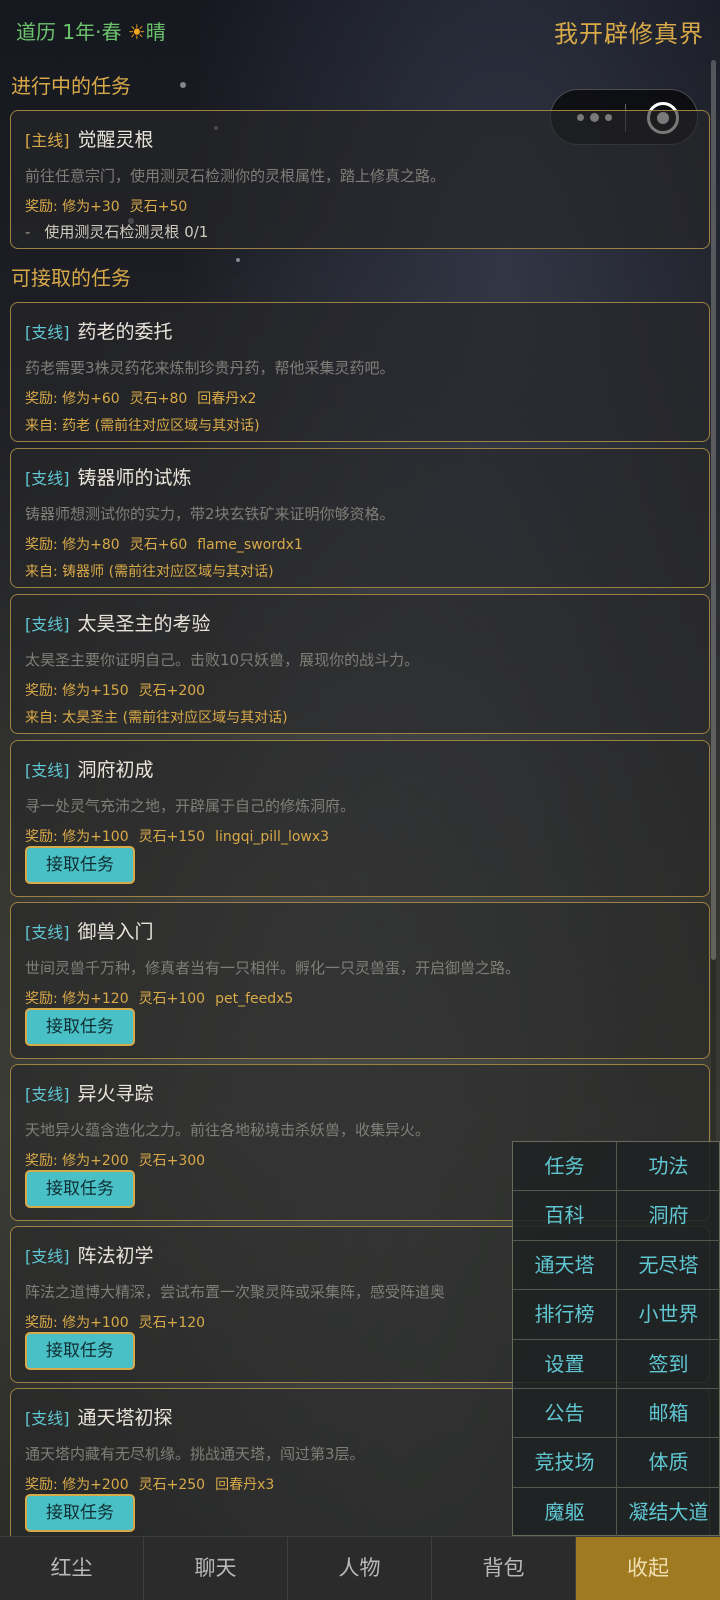  Describe the element at coordinates (668, 1513) in the screenshot. I see `menu-item-condense-dao: 凝结大道` at that location.